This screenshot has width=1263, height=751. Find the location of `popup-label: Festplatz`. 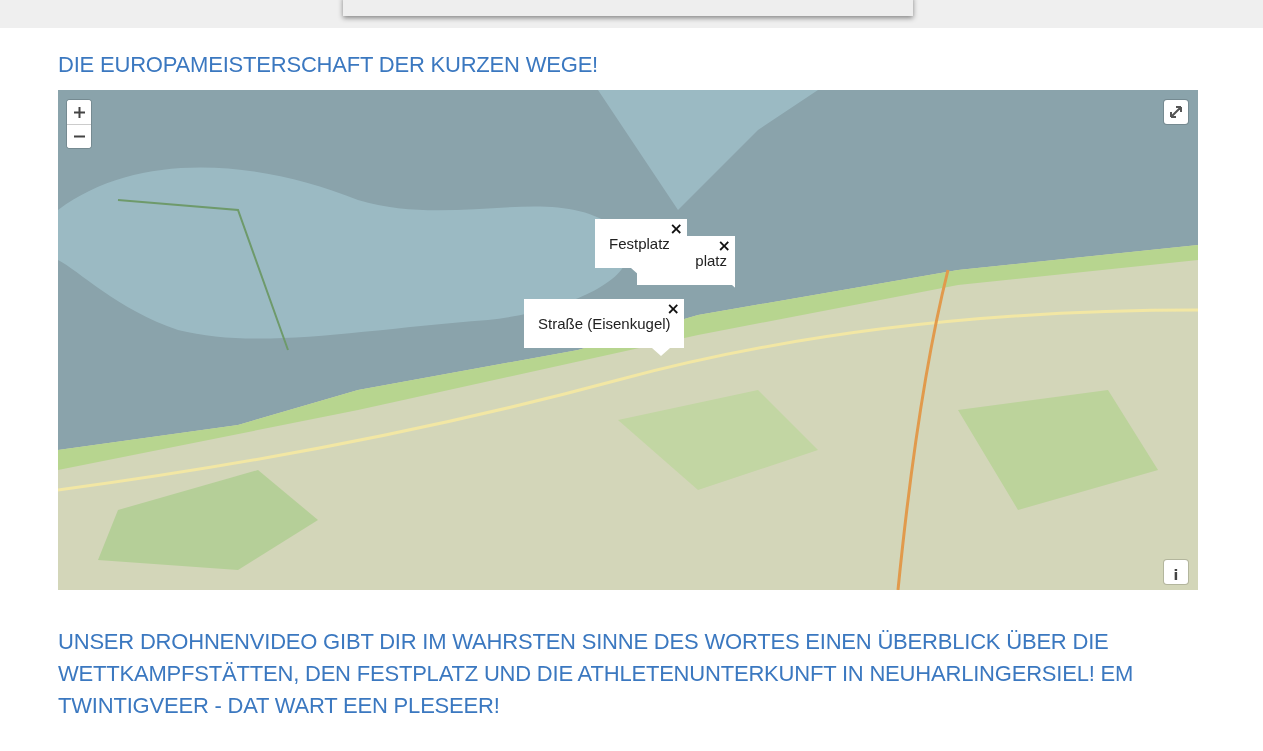

popup-label: Festplatz is located at coordinates (639, 243).